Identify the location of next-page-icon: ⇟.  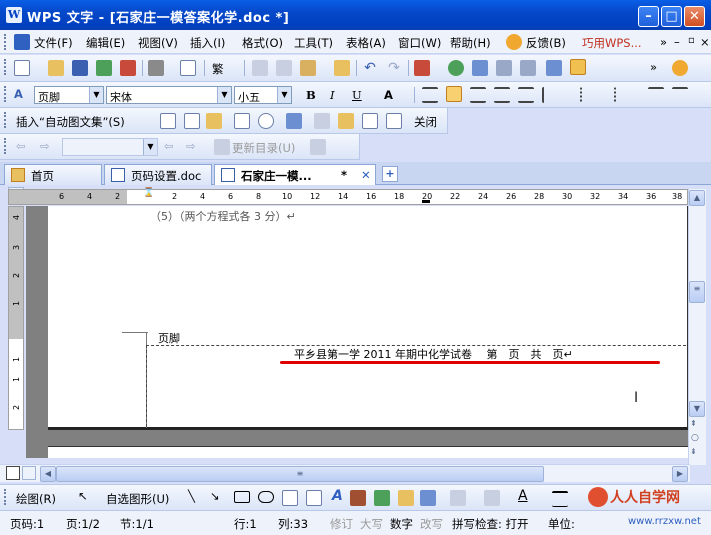
(693, 451).